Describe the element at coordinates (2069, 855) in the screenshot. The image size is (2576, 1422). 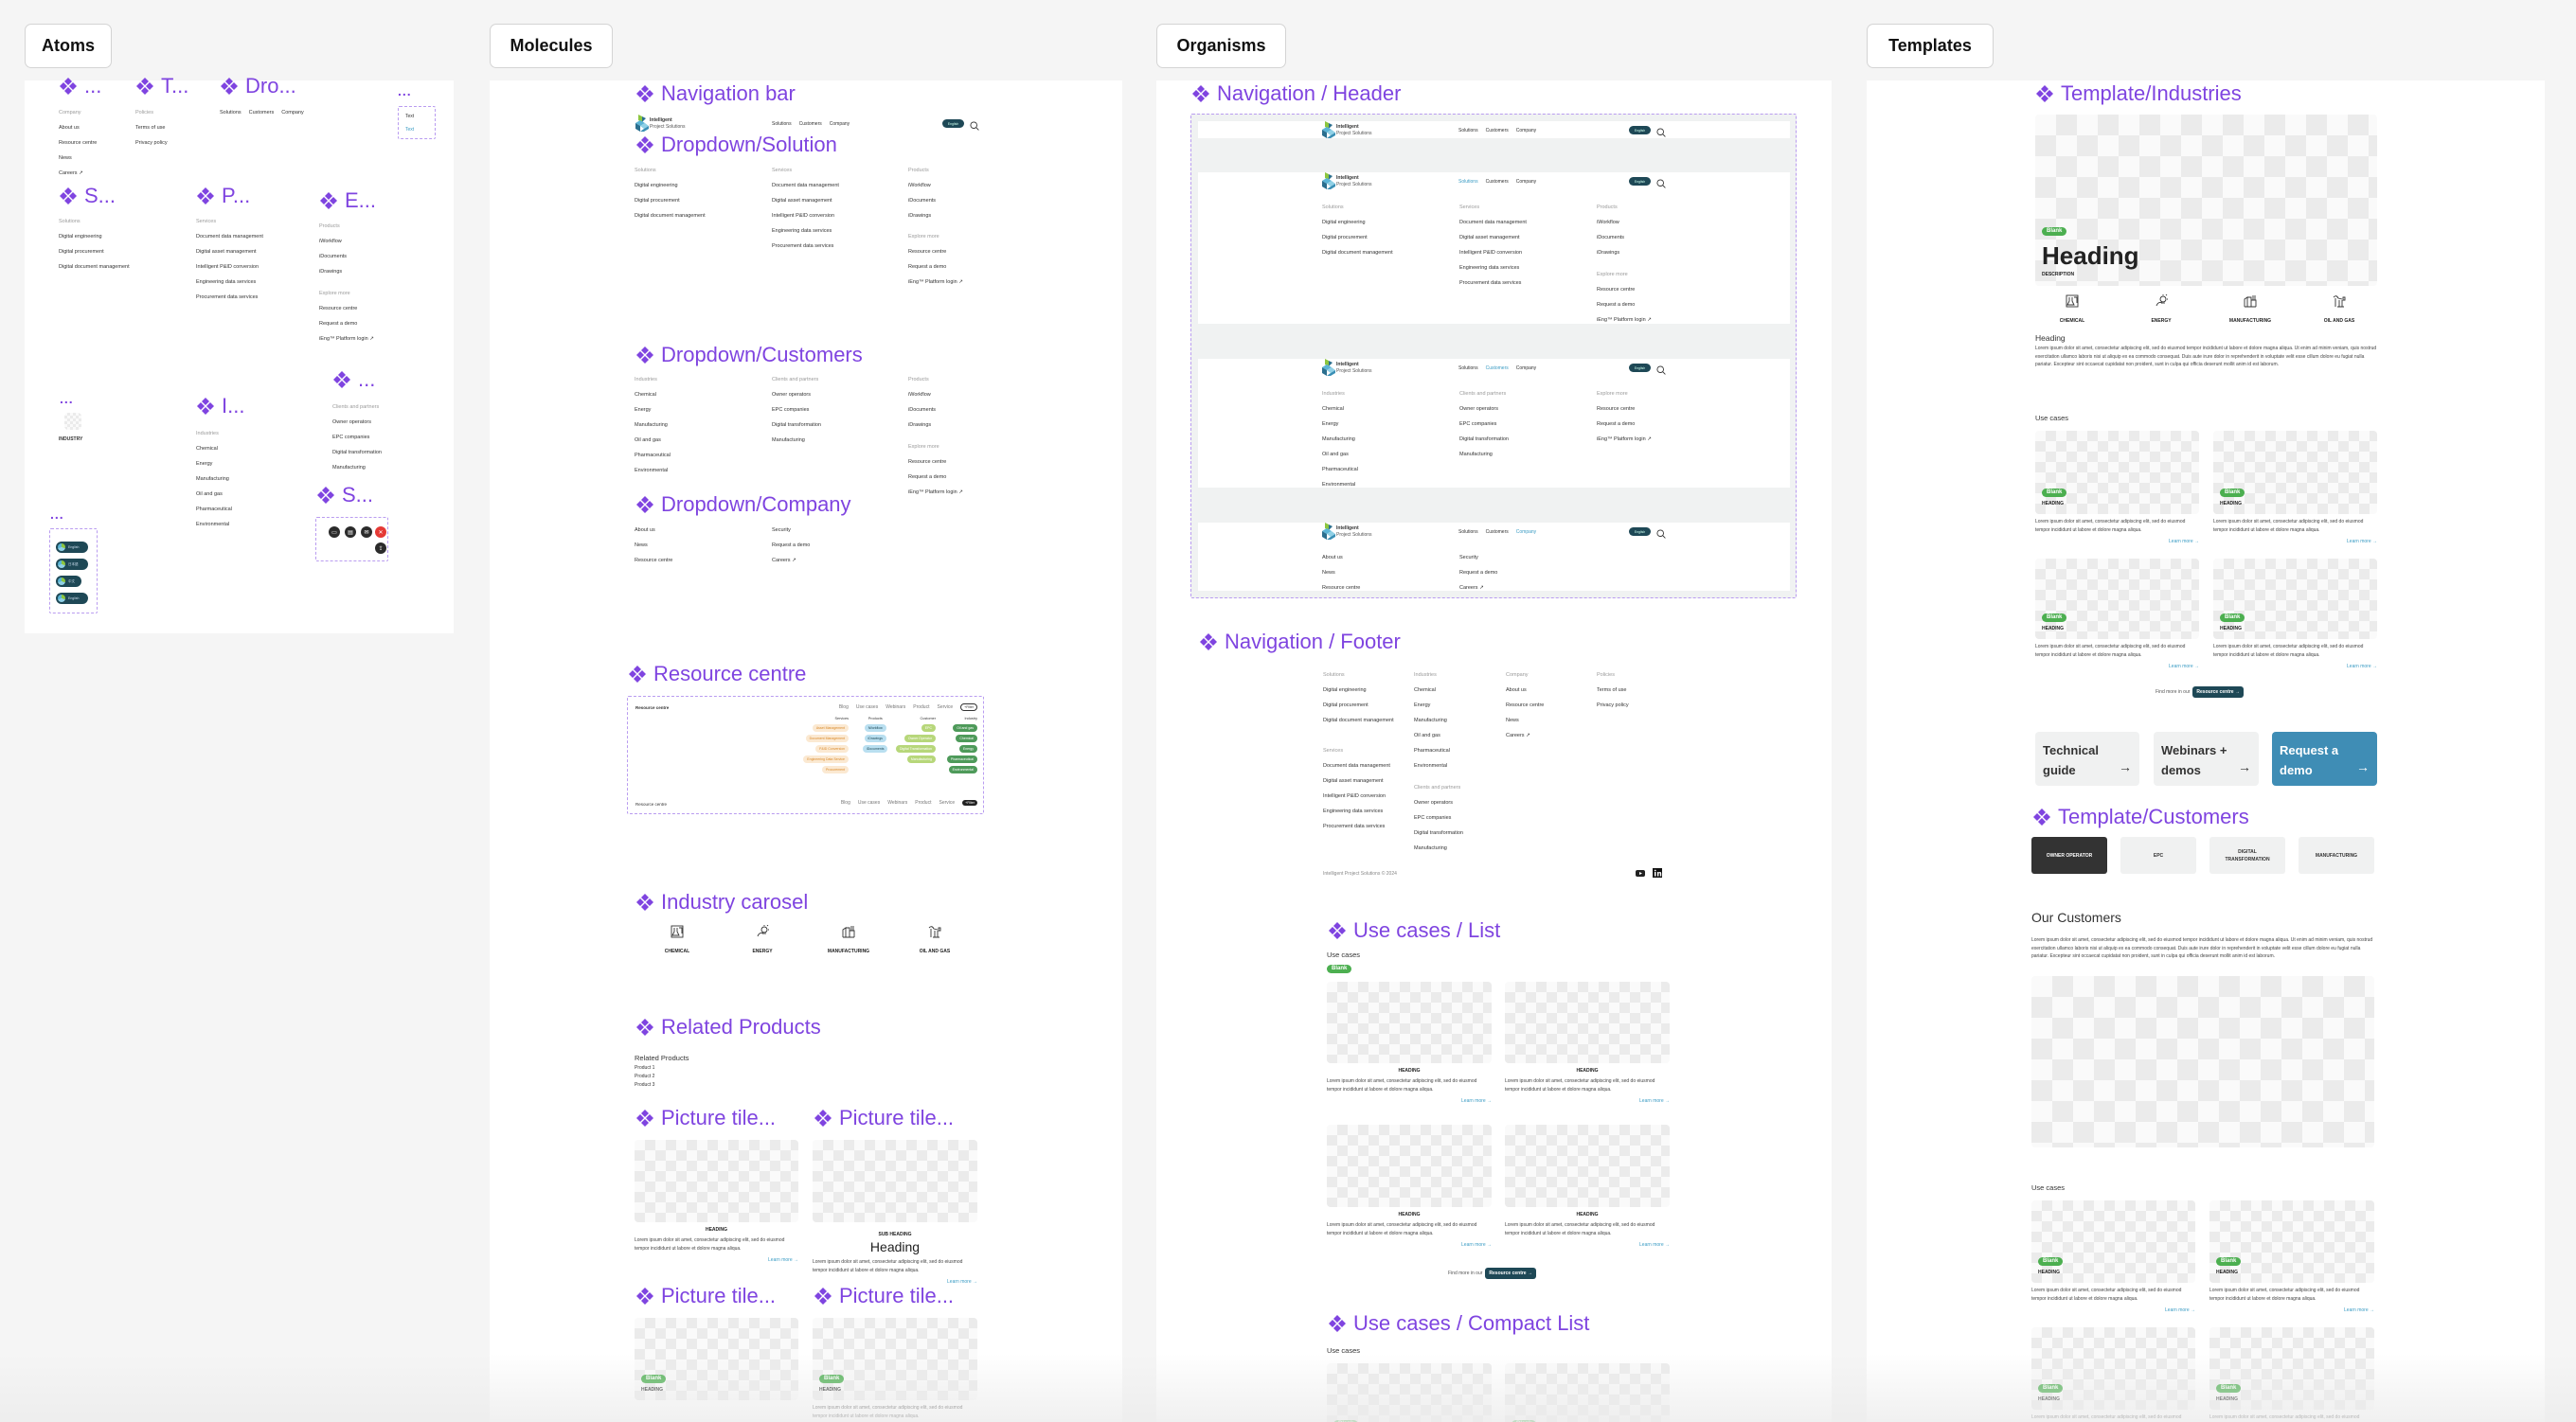
I see `tab-owner-operator: OWNER OPERATOR` at that location.